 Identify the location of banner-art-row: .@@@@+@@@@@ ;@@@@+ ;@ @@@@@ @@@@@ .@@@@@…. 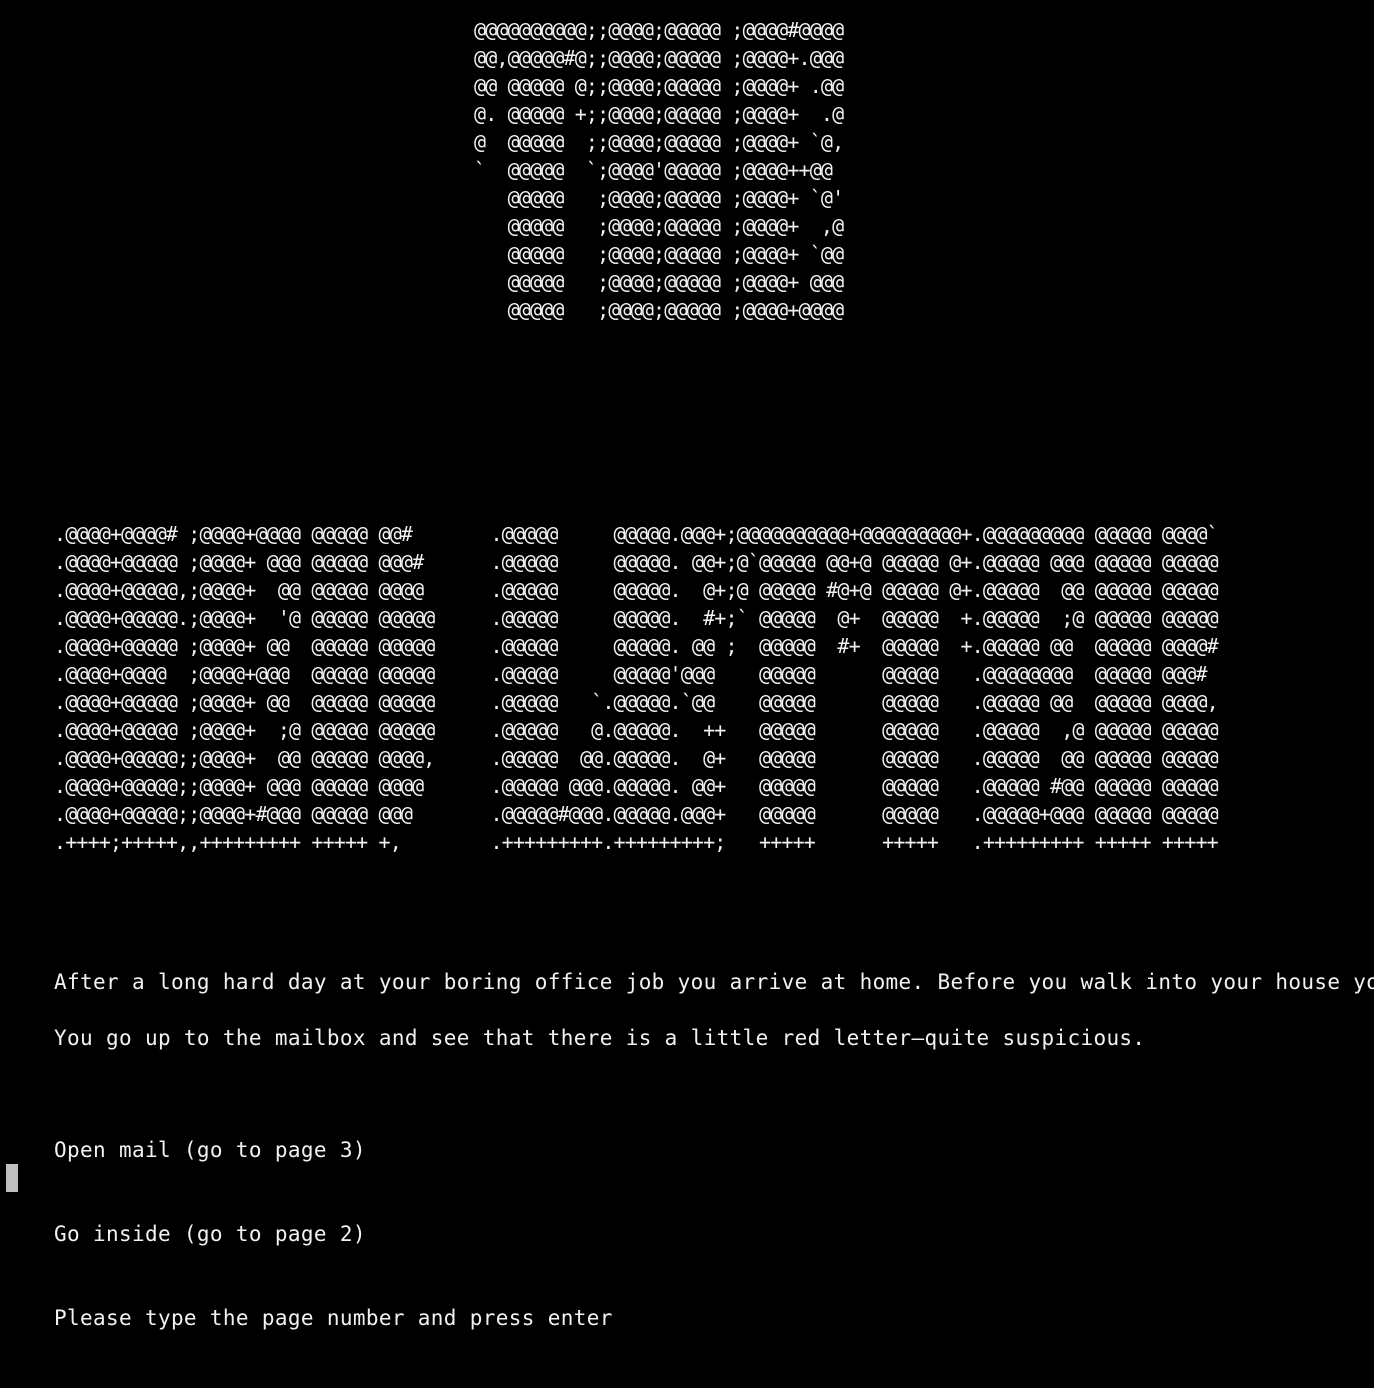
(636, 730).